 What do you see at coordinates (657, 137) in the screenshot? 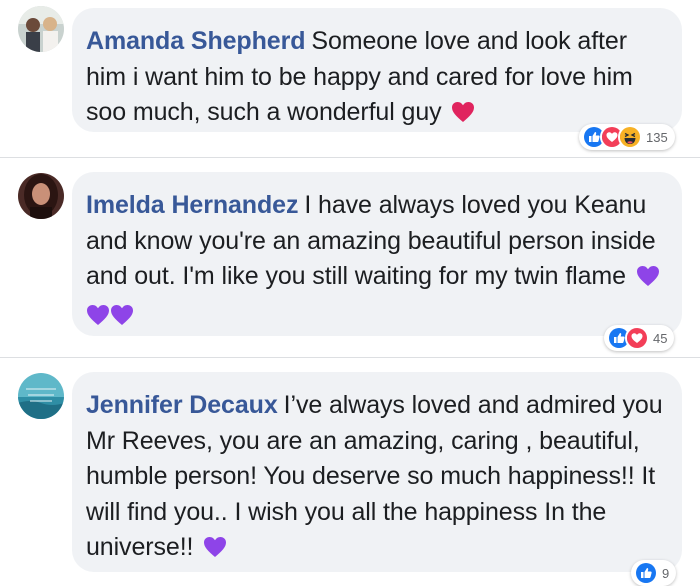
I see `reaction-count: 135` at bounding box center [657, 137].